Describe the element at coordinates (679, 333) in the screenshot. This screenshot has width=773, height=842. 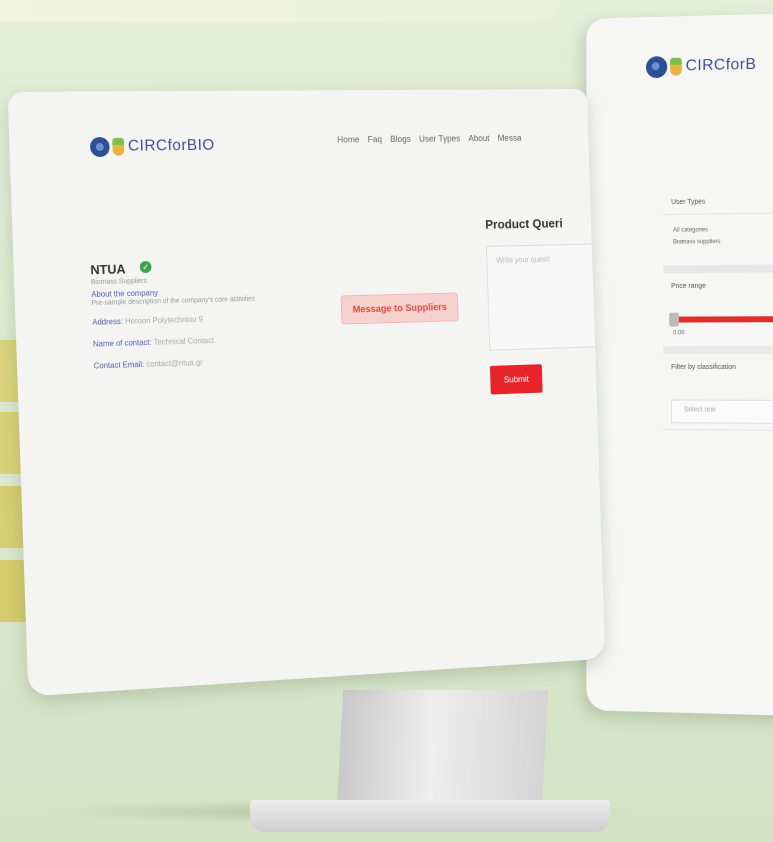
I see `price-min-value: 0.00` at that location.